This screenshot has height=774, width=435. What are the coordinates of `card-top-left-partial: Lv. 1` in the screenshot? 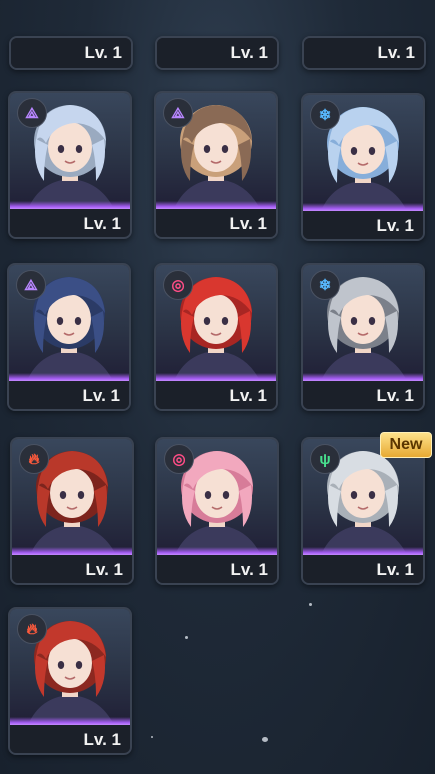 It's located at (71, 53).